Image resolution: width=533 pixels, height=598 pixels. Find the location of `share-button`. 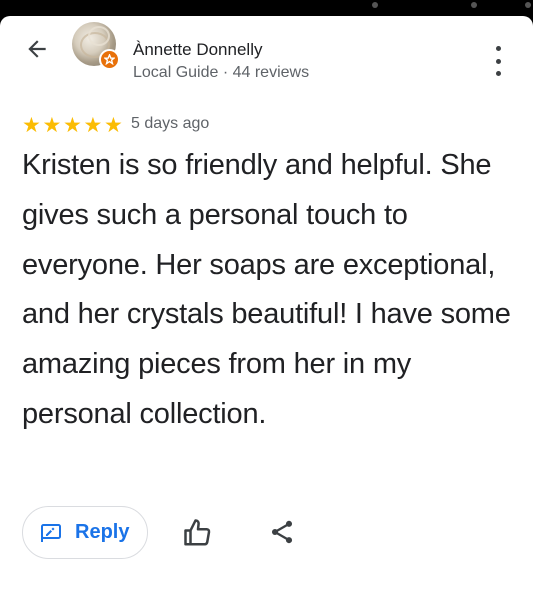

share-button is located at coordinates (283, 533).